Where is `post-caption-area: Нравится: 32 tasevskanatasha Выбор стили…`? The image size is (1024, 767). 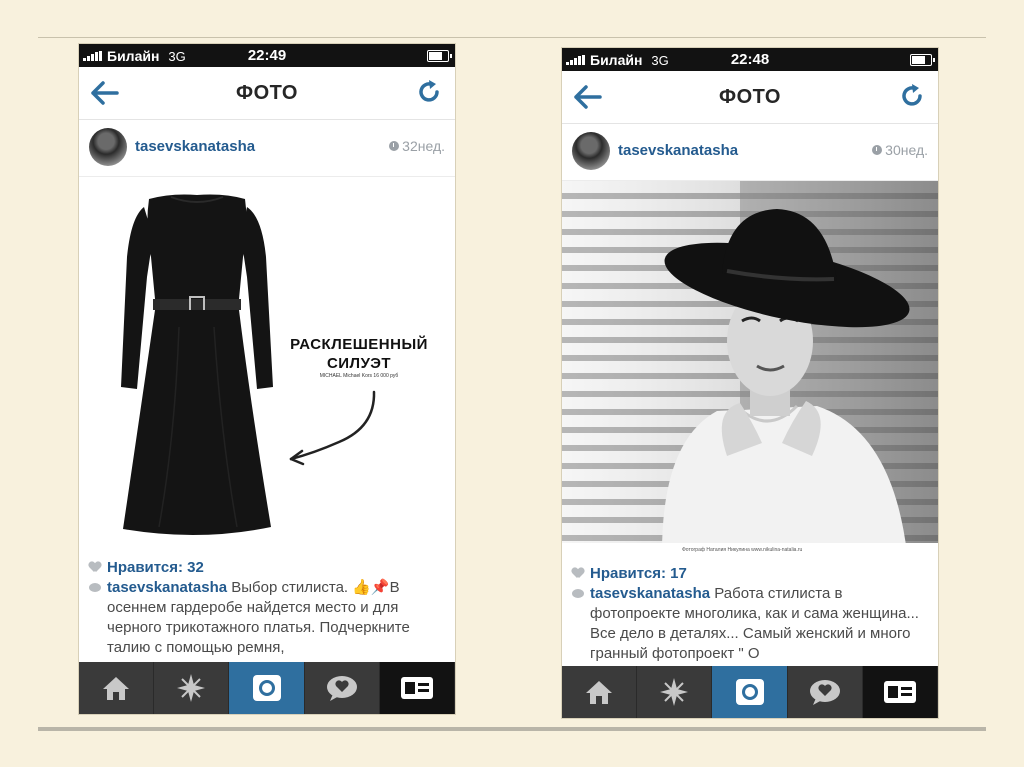
post-caption-area: Нравится: 32 tasevskanatasha Выбор стили… is located at coordinates (267, 610).